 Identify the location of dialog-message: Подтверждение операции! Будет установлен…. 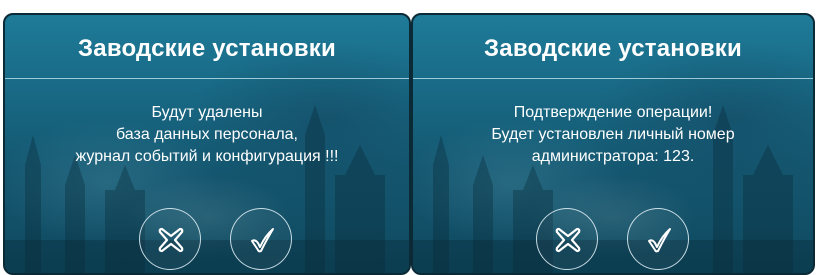
(613, 135).